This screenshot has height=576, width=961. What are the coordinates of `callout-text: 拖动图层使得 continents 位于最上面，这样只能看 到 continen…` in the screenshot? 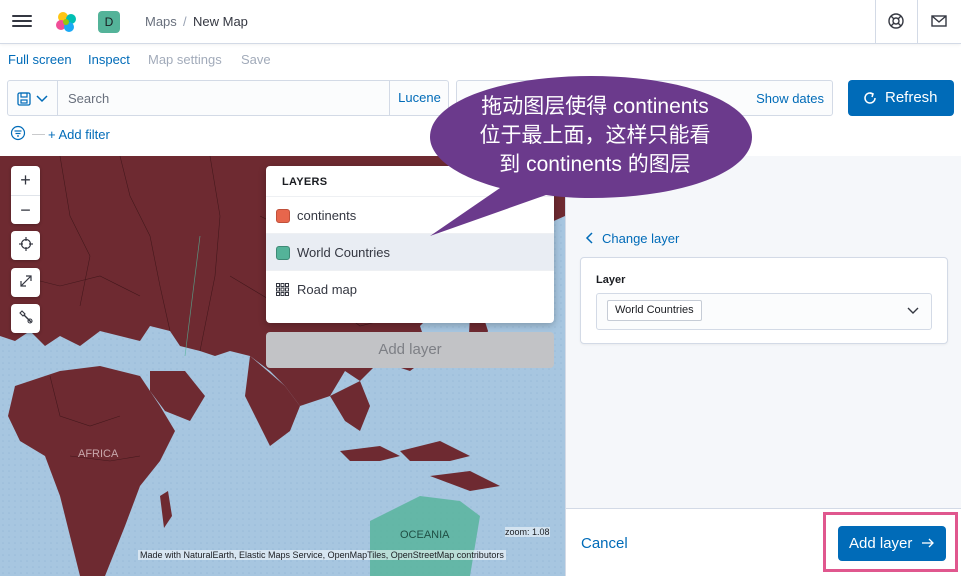 It's located at (595, 135).